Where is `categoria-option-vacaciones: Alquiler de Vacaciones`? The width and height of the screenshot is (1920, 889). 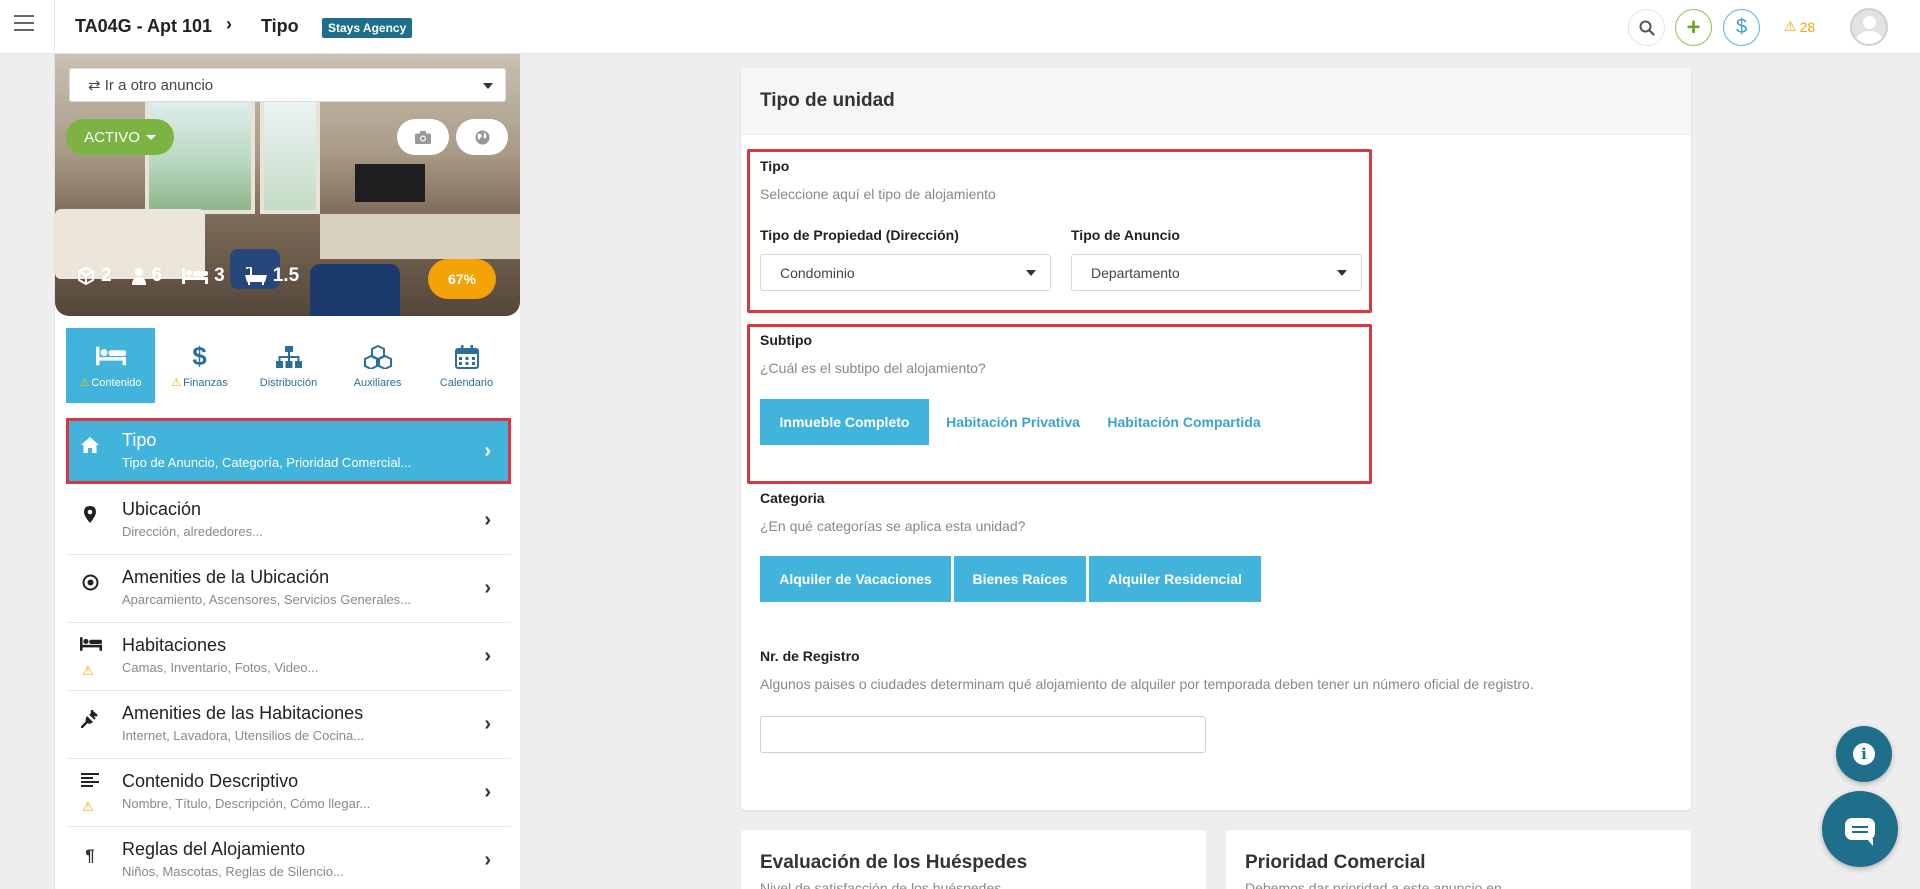 categoria-option-vacaciones: Alquiler de Vacaciones is located at coordinates (855, 579).